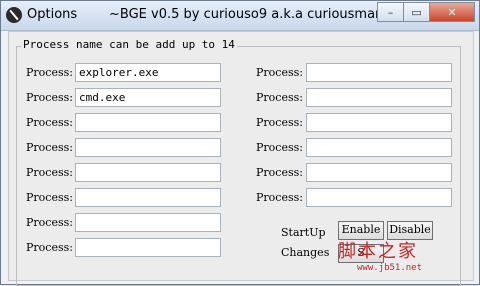 This screenshot has width=480, height=286. What do you see at coordinates (378, 251) in the screenshot?
I see `watermark-text: 脚本之家` at bounding box center [378, 251].